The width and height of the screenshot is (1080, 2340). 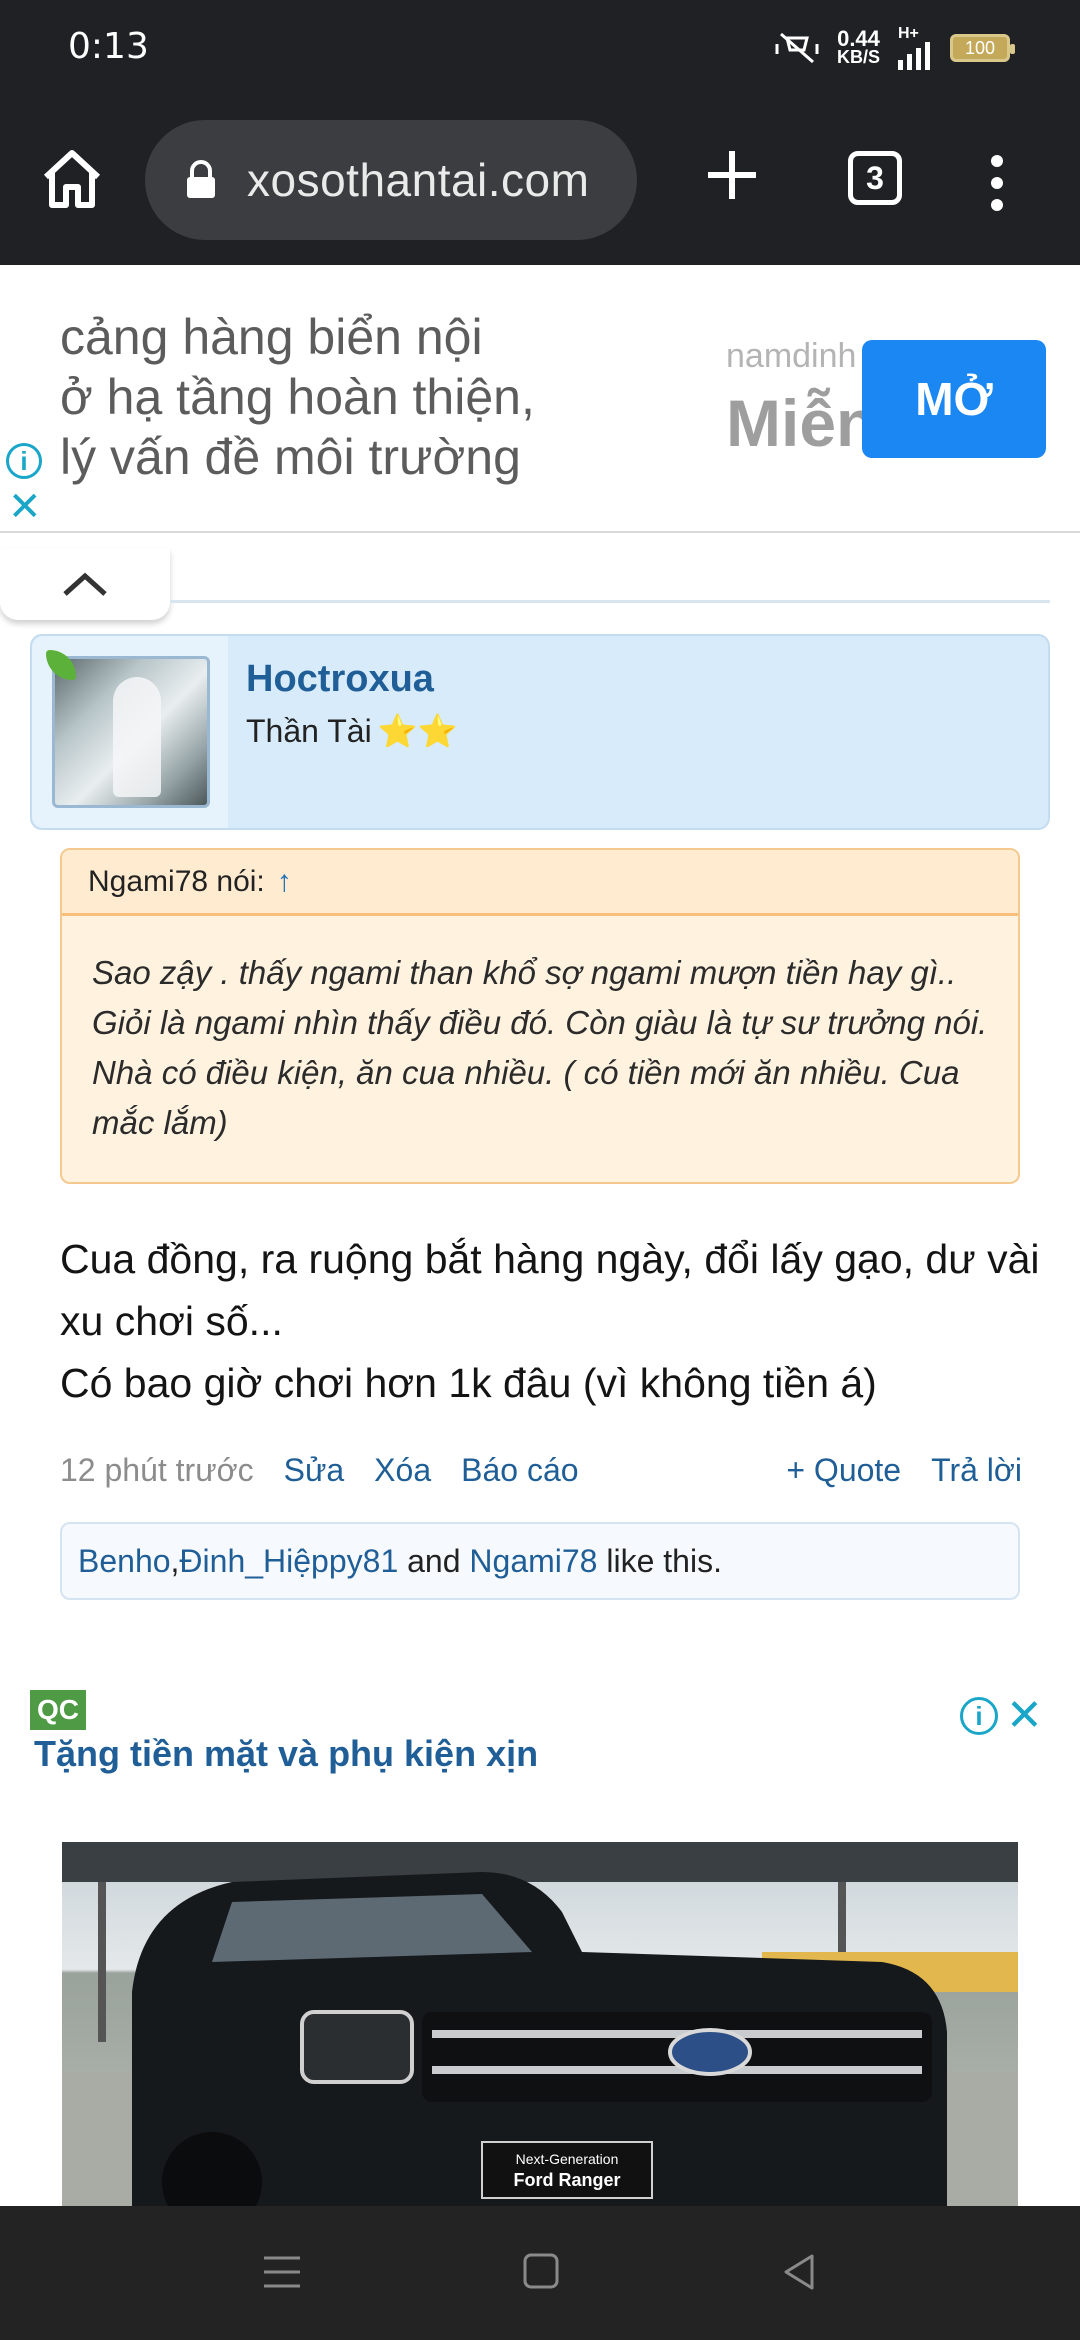 I want to click on post-time: 12 phút trước, so click(x=157, y=1470).